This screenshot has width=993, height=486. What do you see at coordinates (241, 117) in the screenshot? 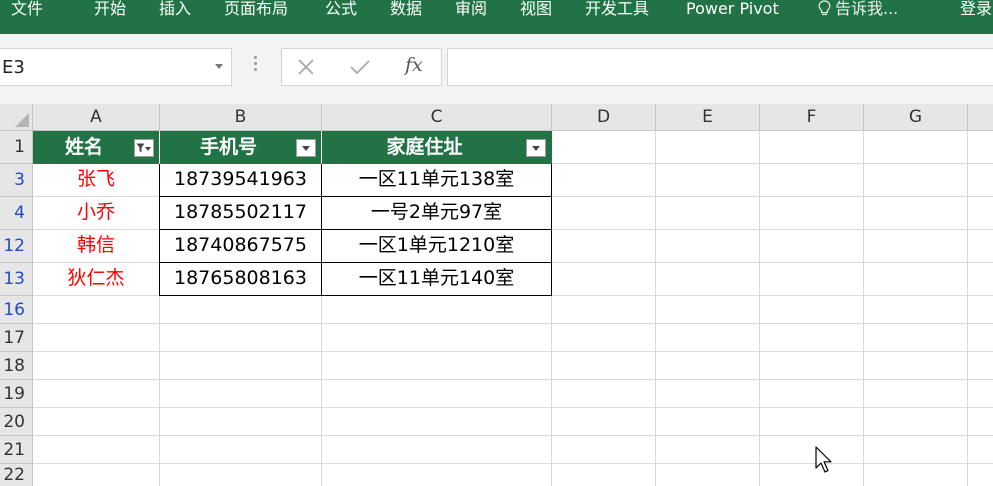
I see `column-header-b: B` at bounding box center [241, 117].